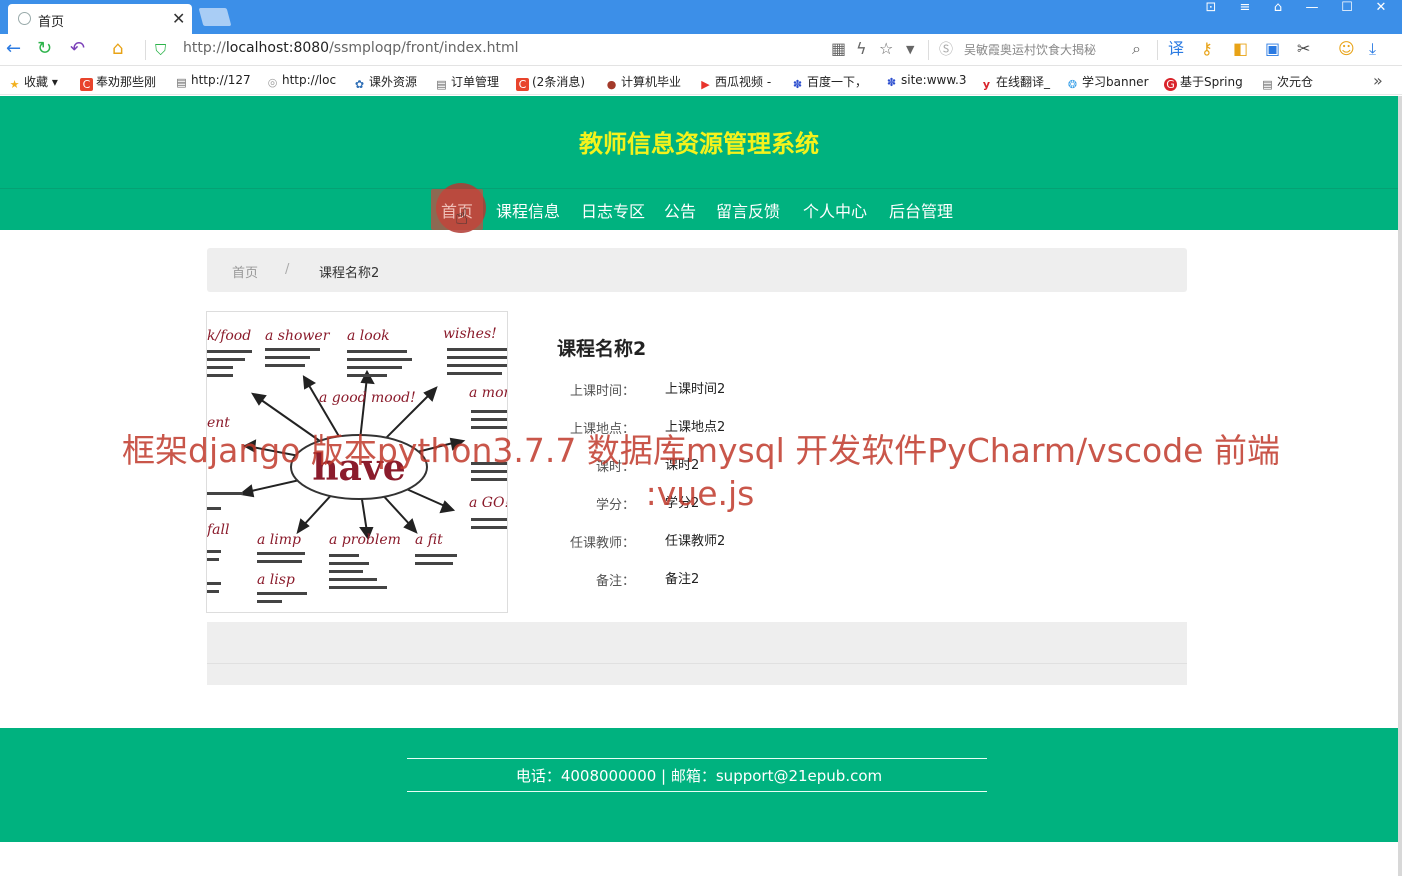 The height and width of the screenshot is (876, 1402). I want to click on nav-item-profile: 个人中心, so click(835, 210).